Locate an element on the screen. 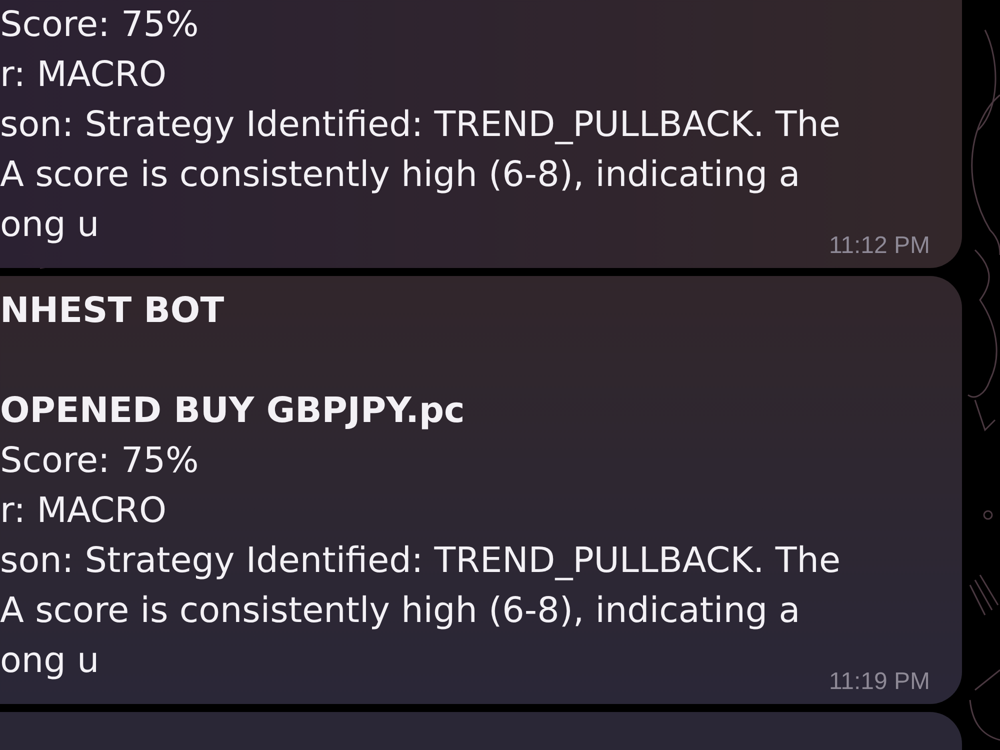  message-time: 11:19 PM is located at coordinates (879, 682).